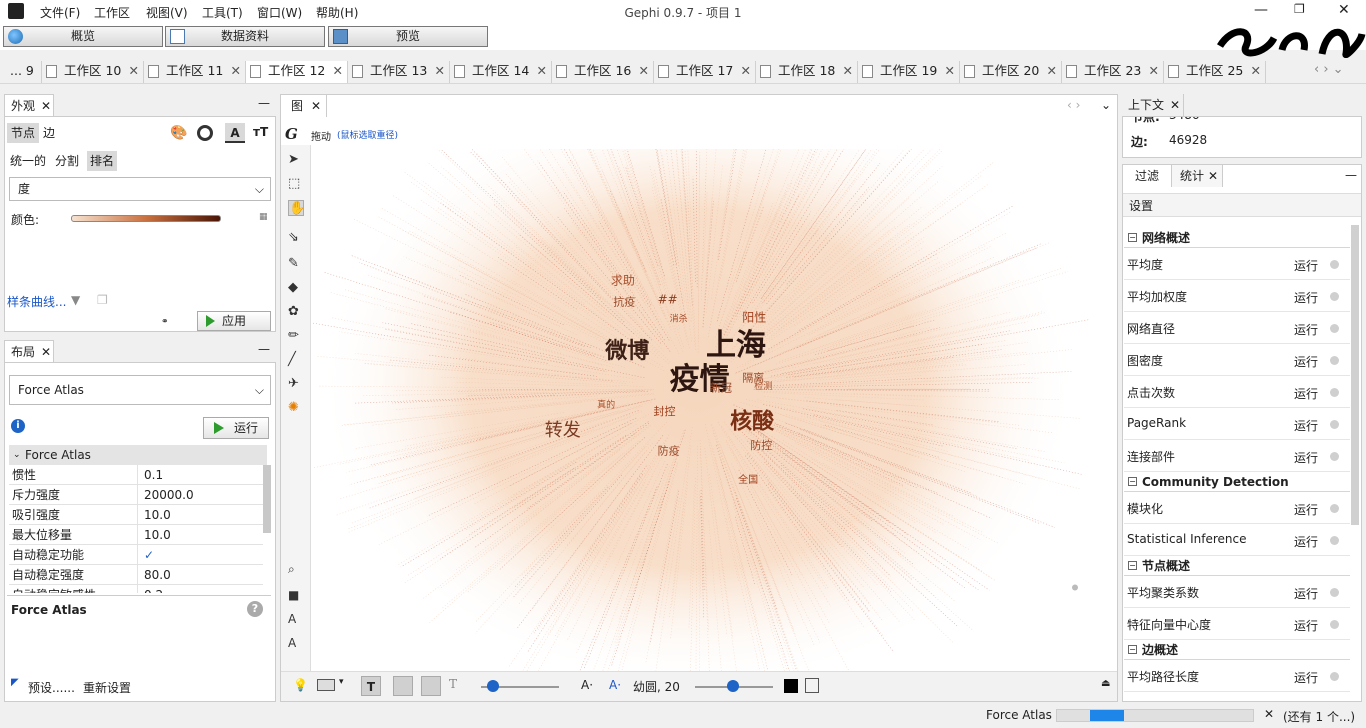 The image size is (1366, 728). Describe the element at coordinates (264, 103) in the screenshot. I see `minimize-panel-icon: —` at that location.